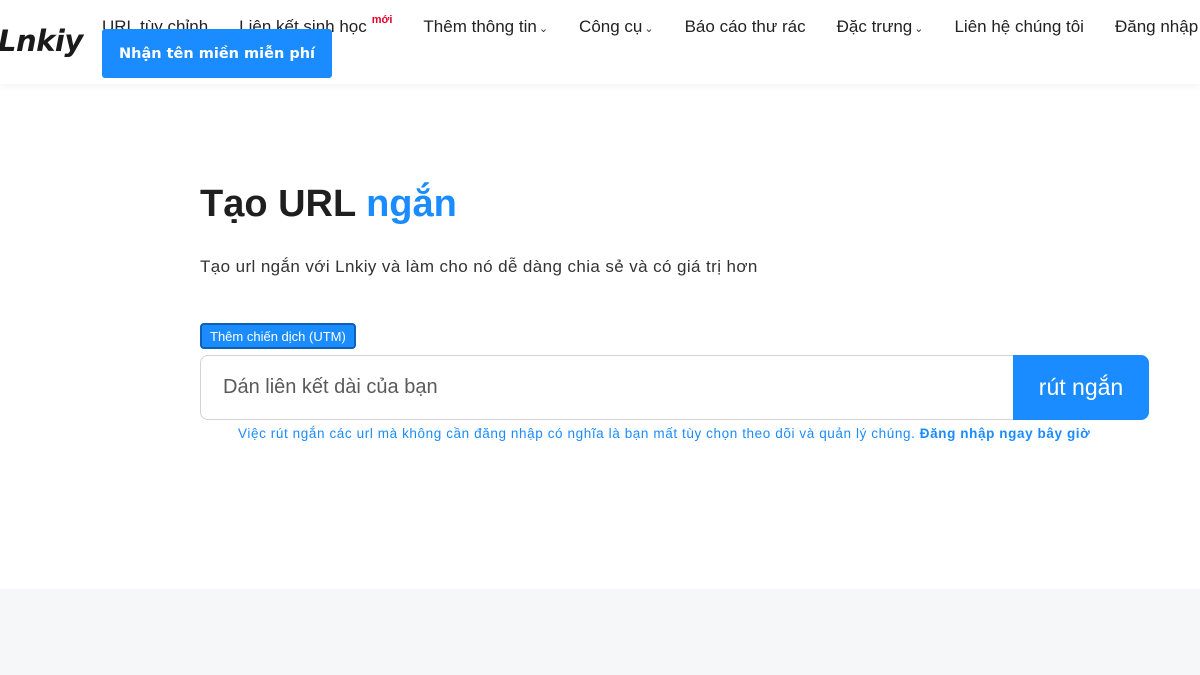 This screenshot has width=1200, height=675. Describe the element at coordinates (606, 387) in the screenshot. I see `long-url-input` at that location.